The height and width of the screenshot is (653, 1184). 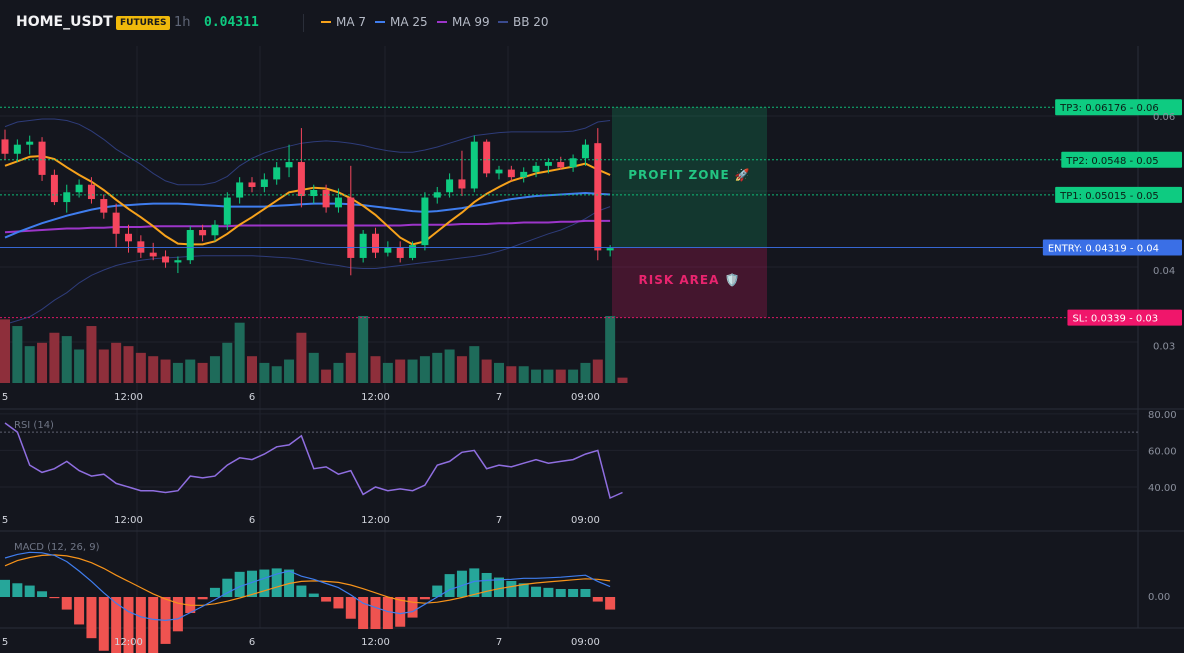 I want to click on price-tick-1: 0.04, so click(x=1164, y=271).